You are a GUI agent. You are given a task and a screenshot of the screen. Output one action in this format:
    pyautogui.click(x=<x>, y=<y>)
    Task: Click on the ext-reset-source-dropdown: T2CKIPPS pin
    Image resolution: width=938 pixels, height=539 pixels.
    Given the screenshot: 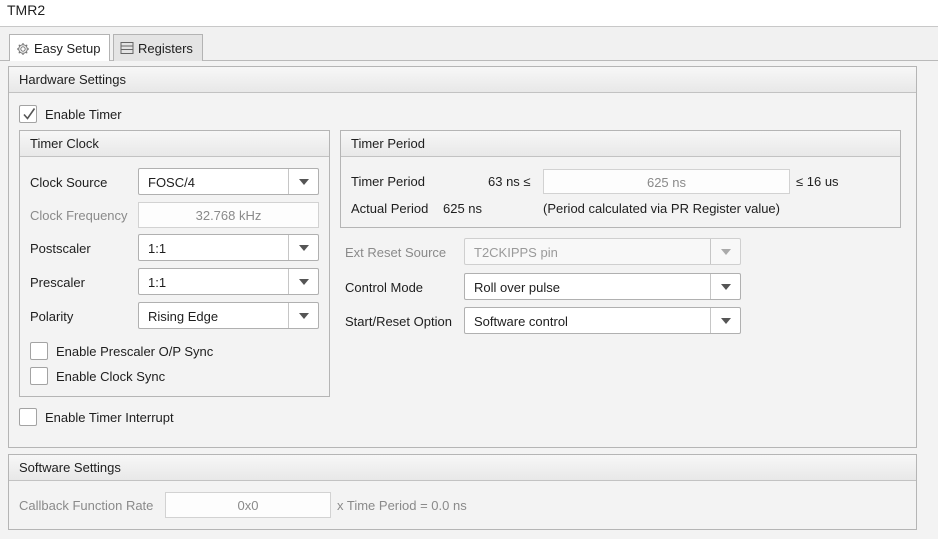 What is the action you would take?
    pyautogui.click(x=602, y=251)
    